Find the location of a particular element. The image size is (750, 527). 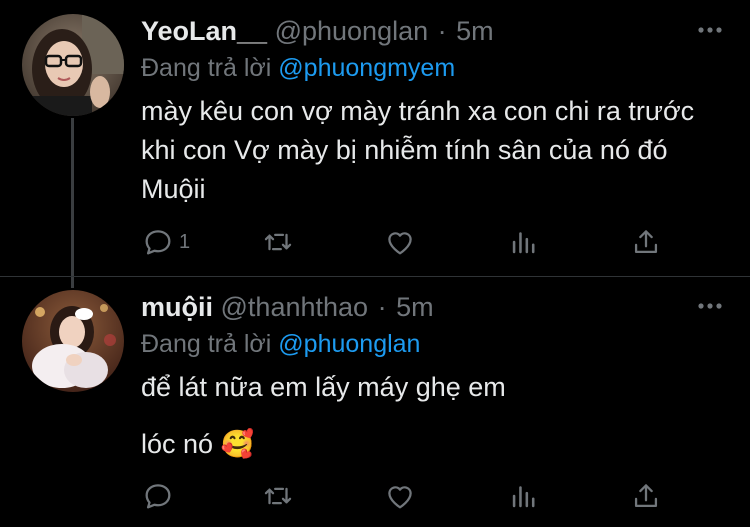

replying-to: Đang trả lời @phuonglan is located at coordinates (280, 344).